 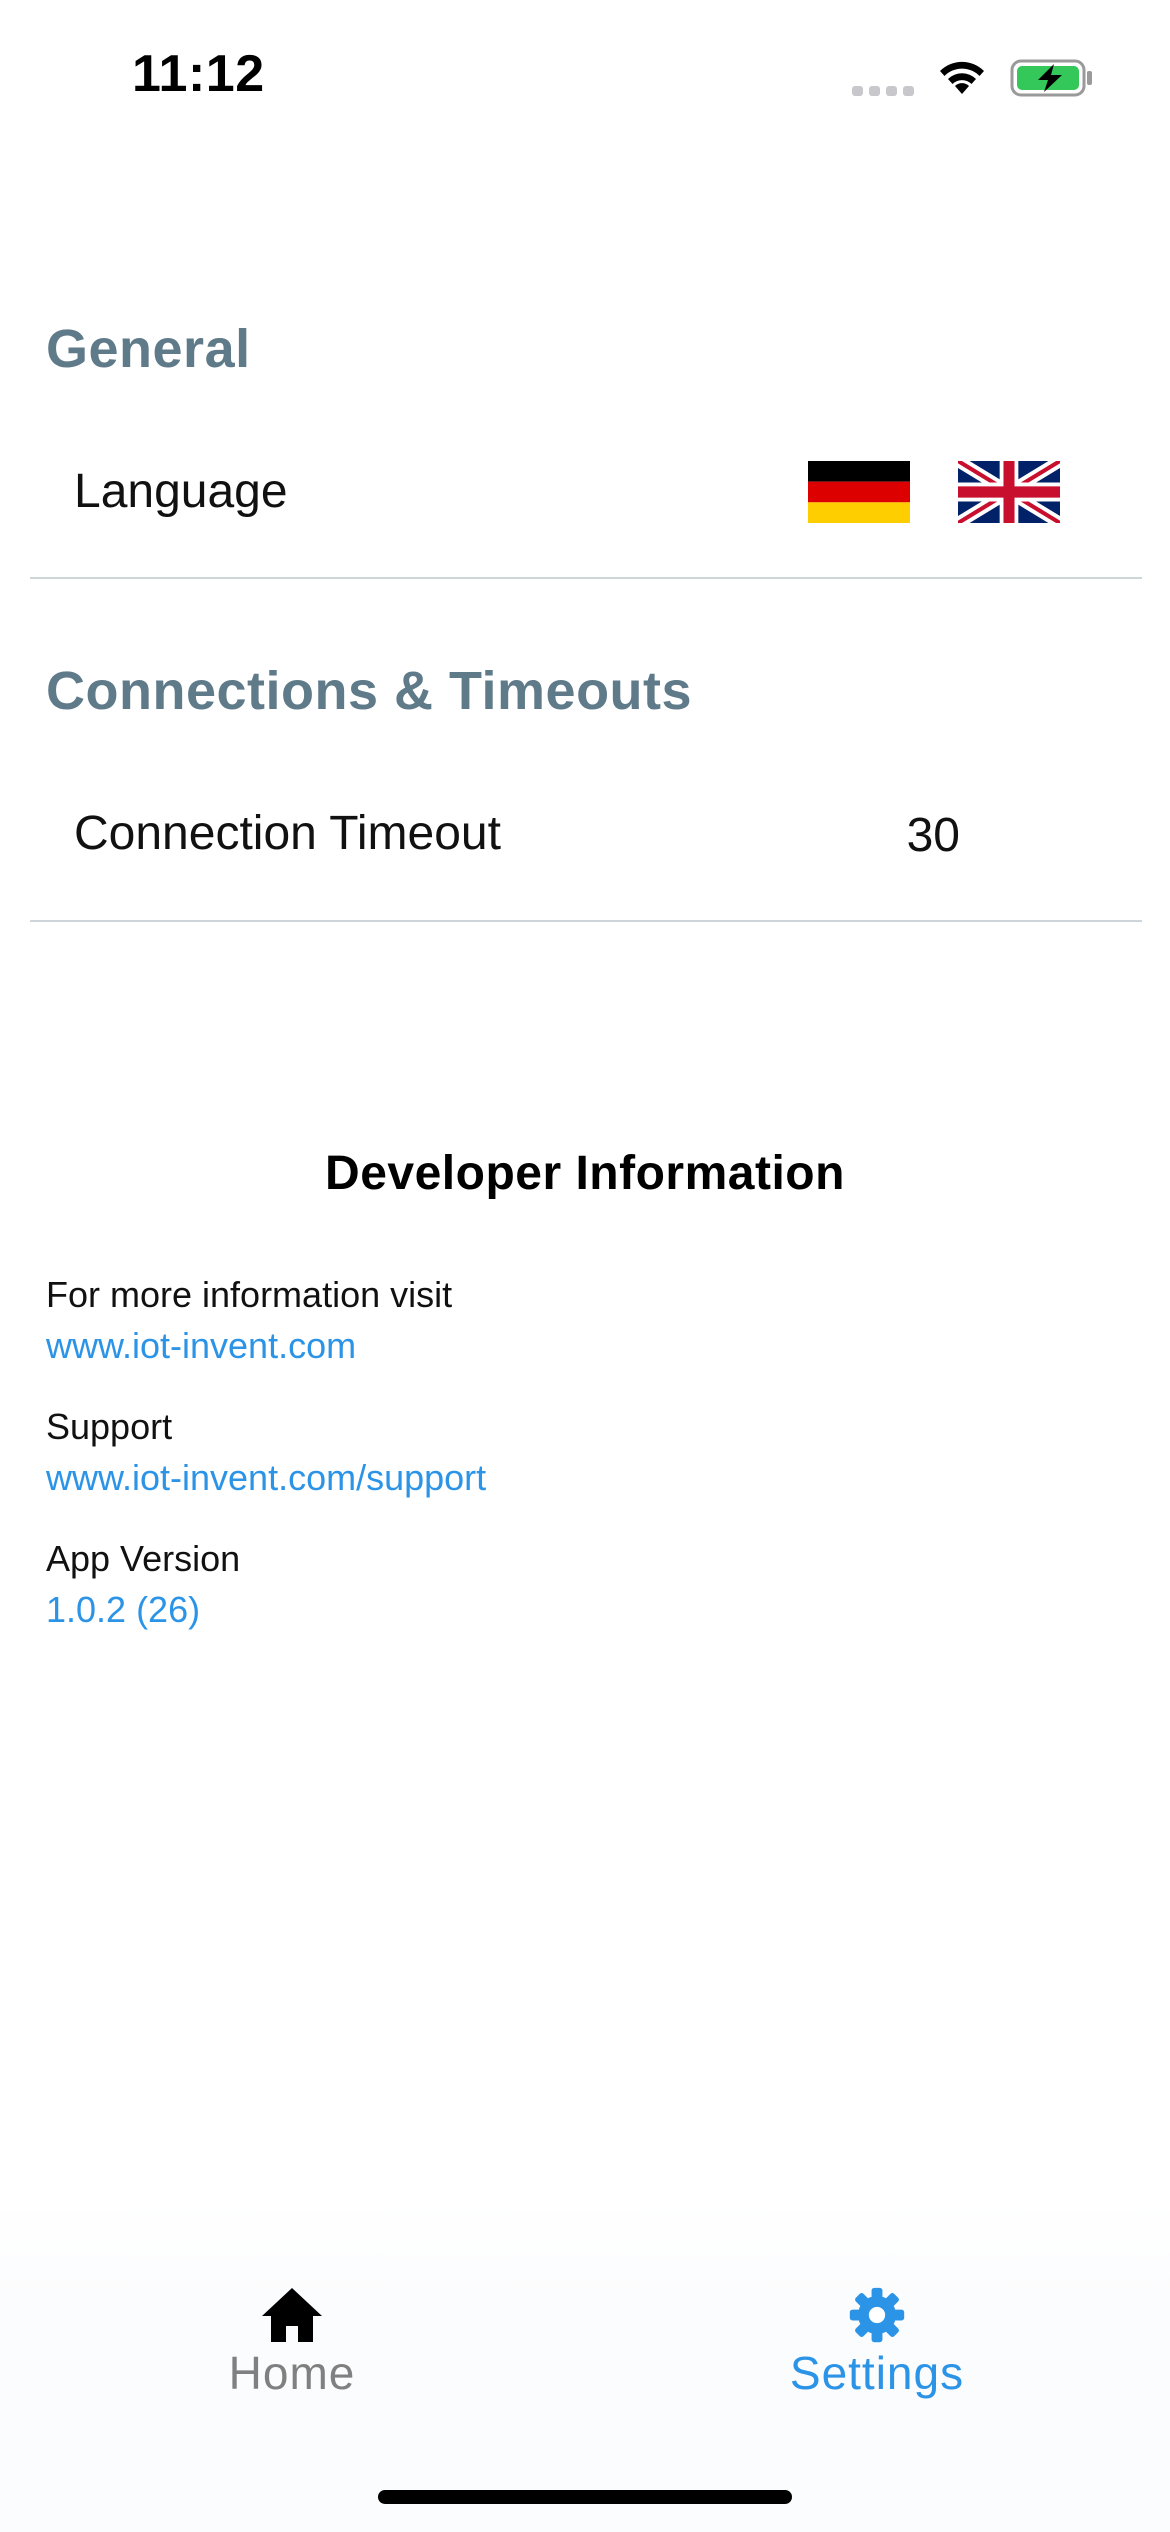 I want to click on tab-settings: Settings, so click(x=877, y=2343).